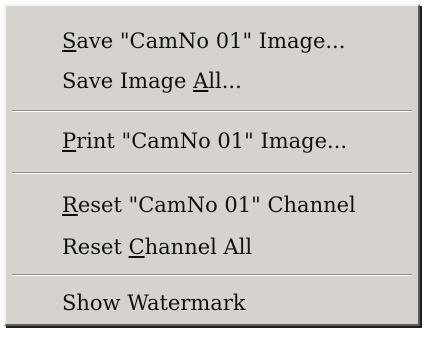 The height and width of the screenshot is (340, 432). Describe the element at coordinates (136, 247) in the screenshot. I see `menu-item-accelerator: C` at that location.